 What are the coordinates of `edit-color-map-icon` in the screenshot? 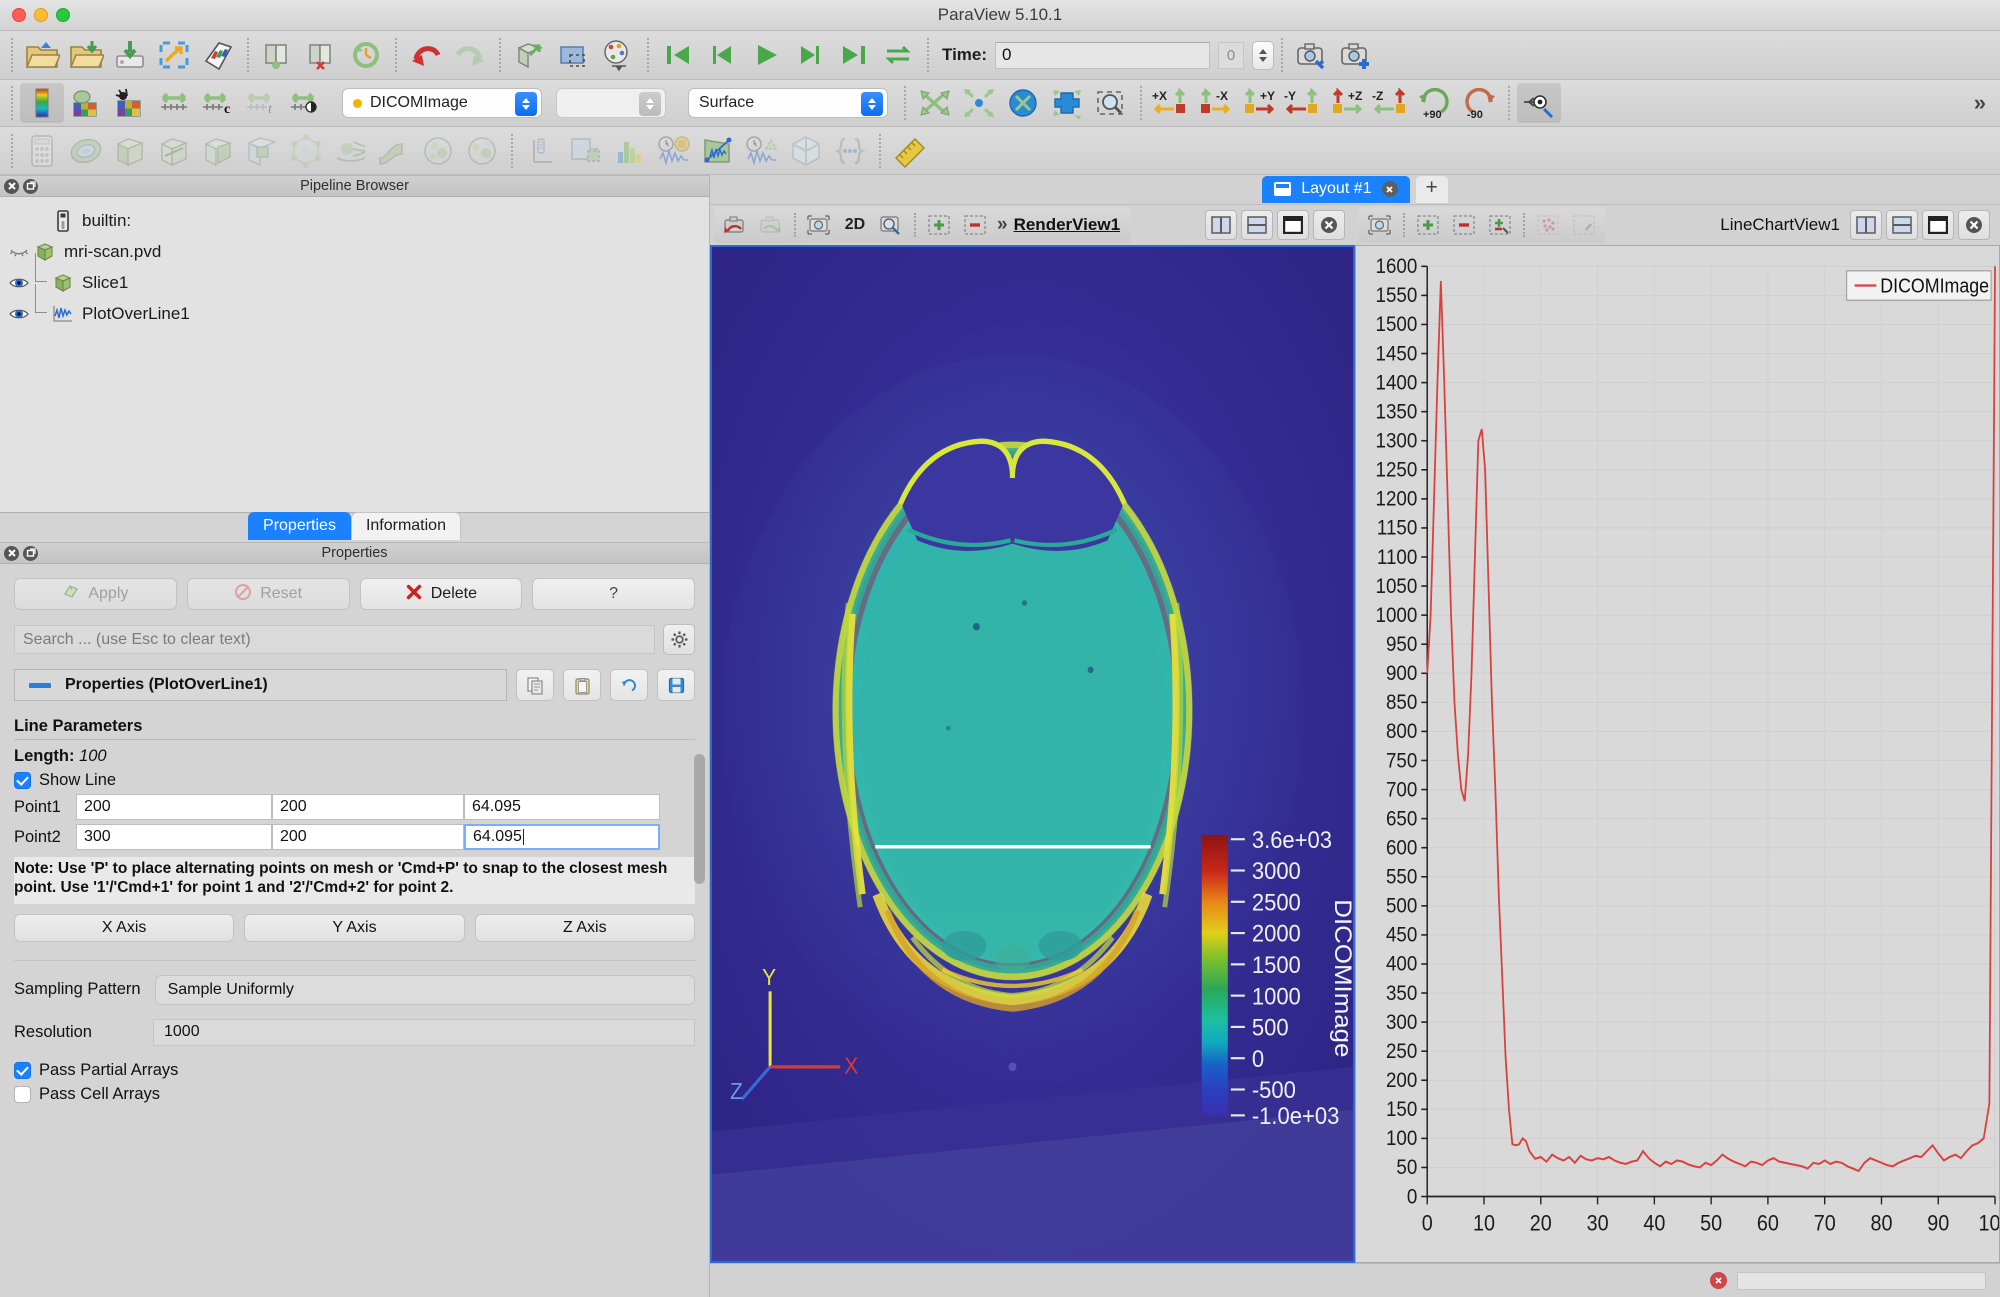 It's located at (618, 55).